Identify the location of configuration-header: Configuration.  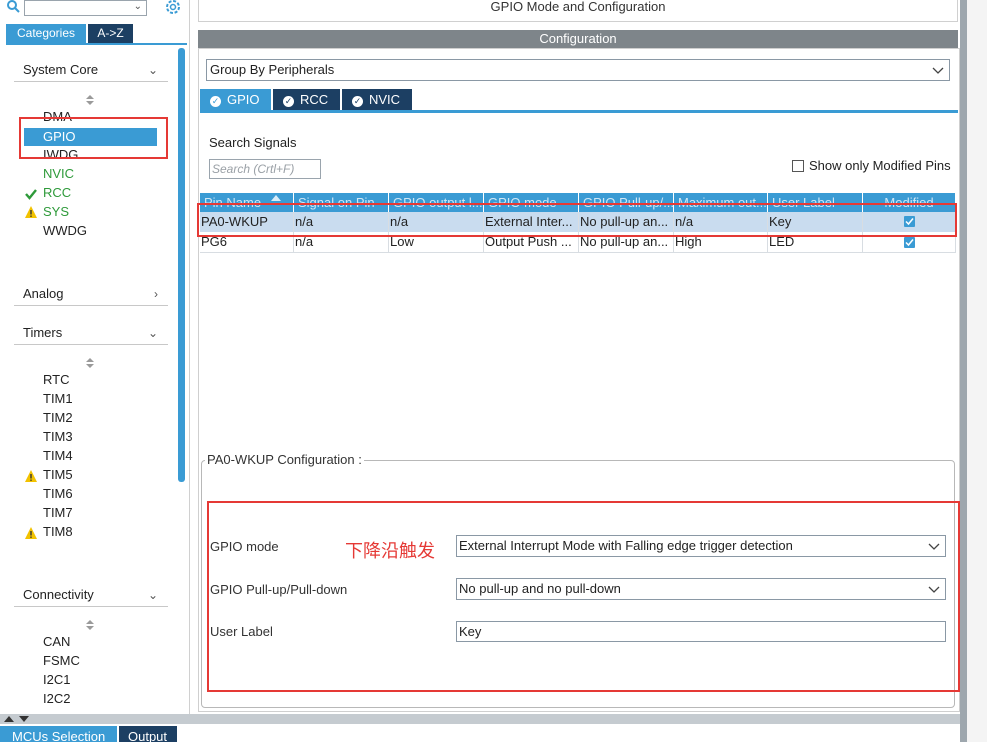
(578, 39).